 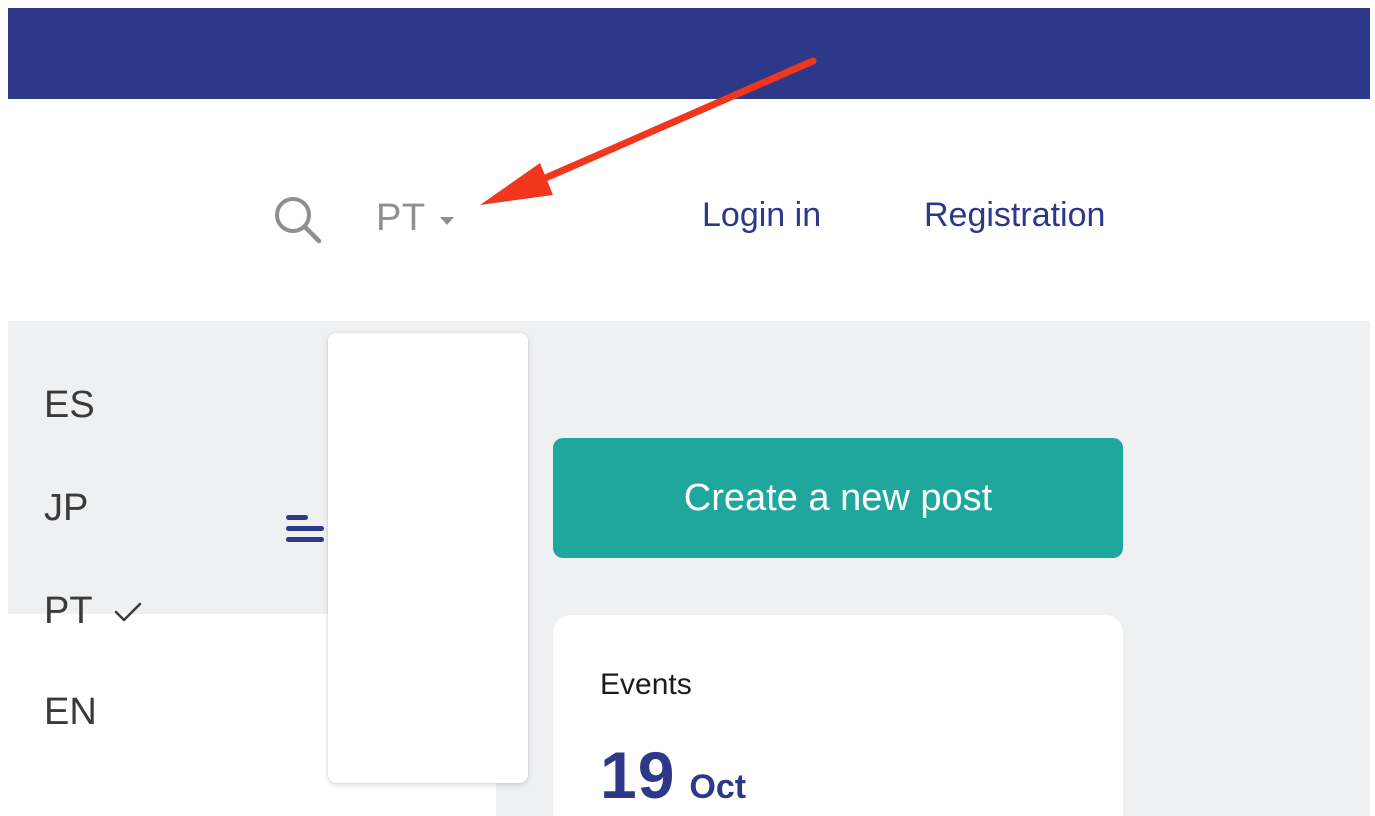 I want to click on language-current: PT, so click(x=401, y=217).